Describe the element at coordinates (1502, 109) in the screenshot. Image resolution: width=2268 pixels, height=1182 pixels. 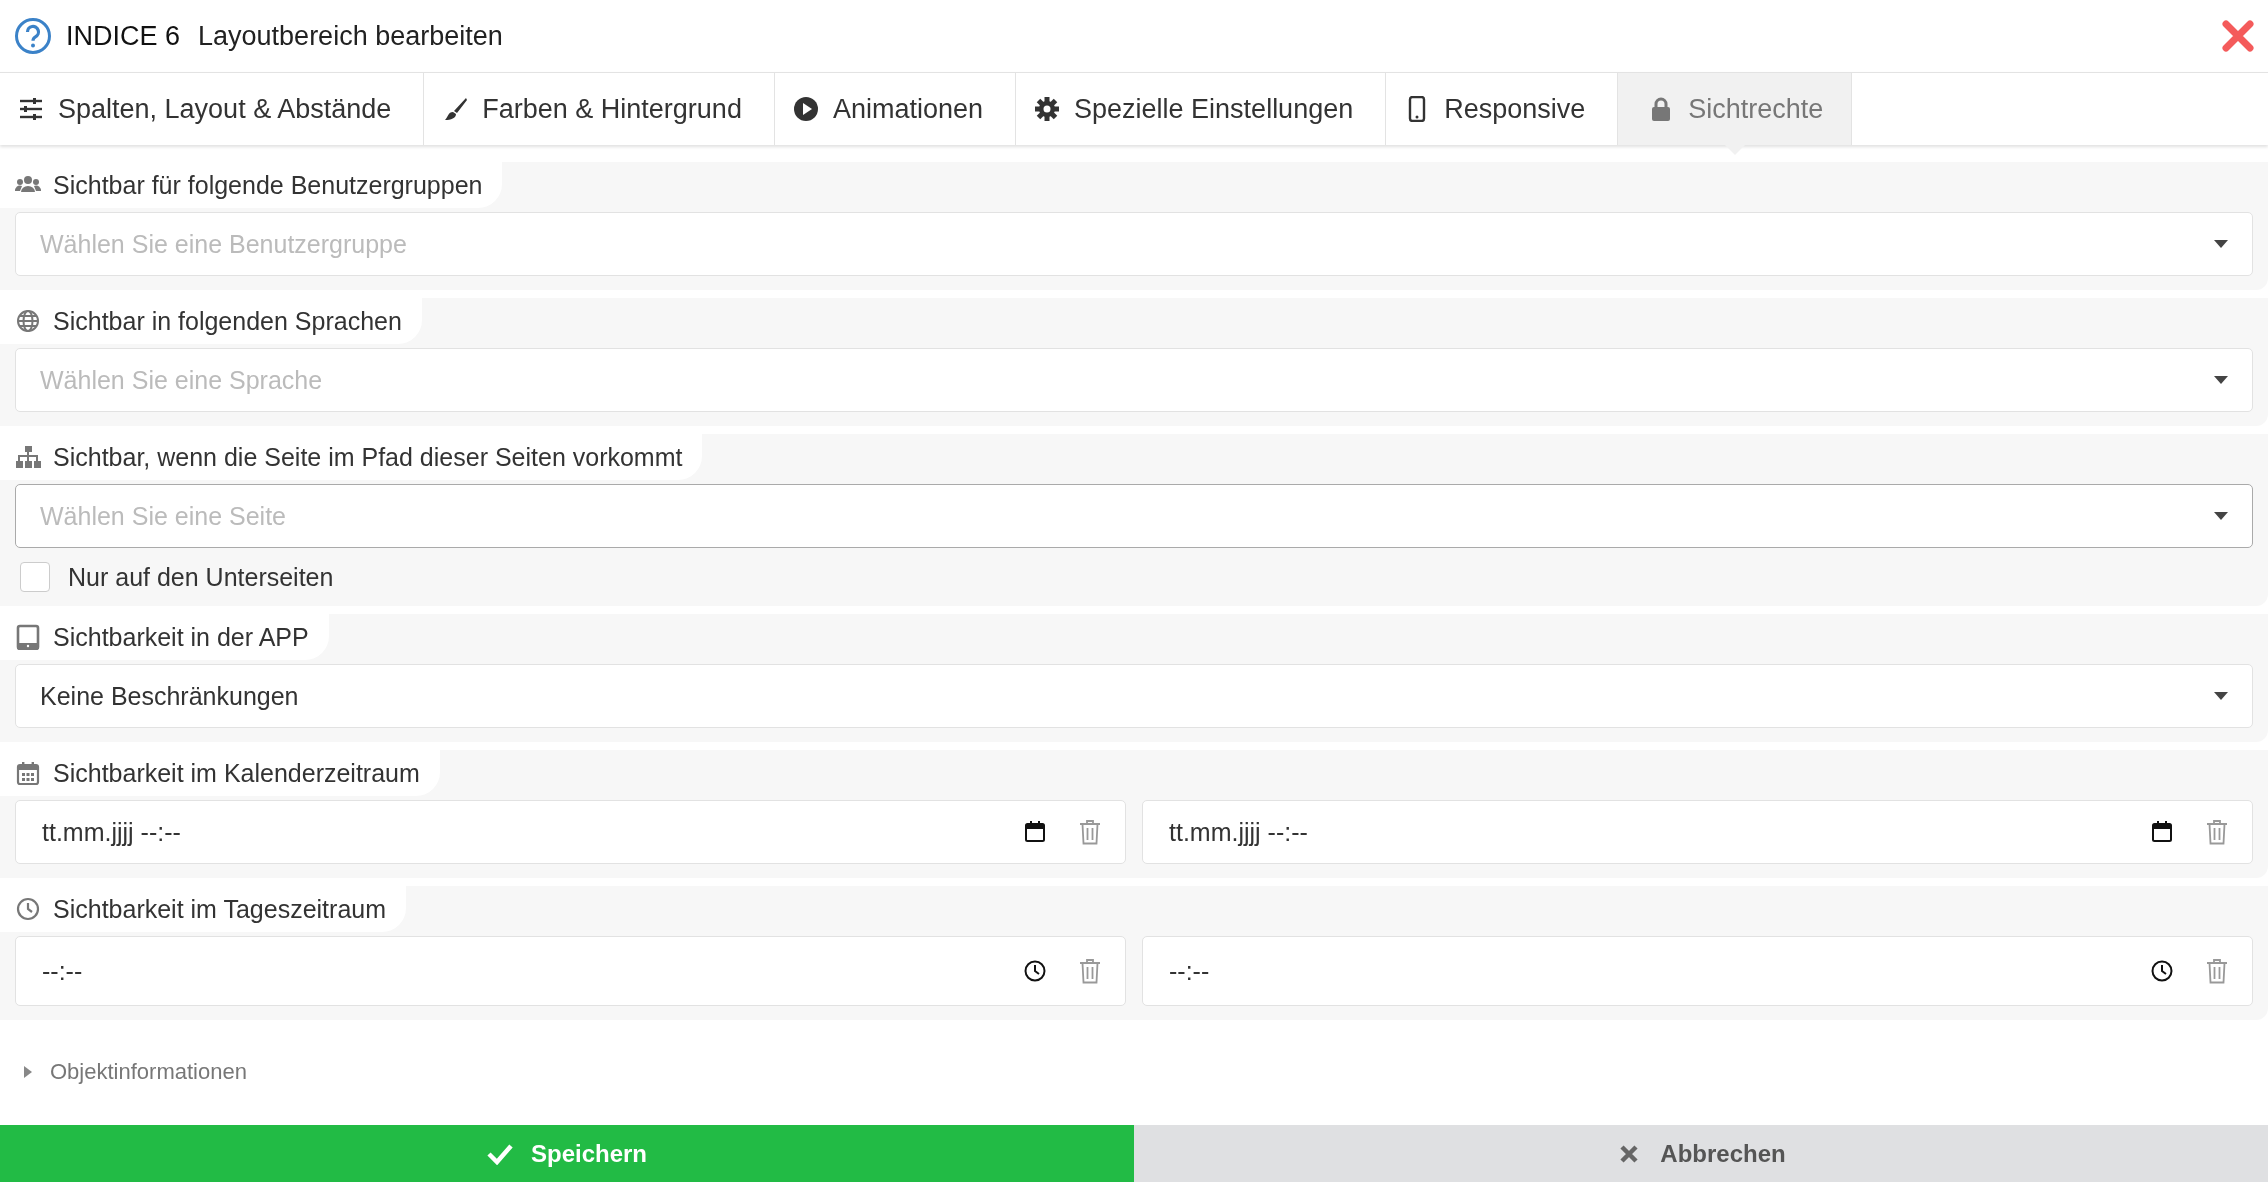
I see `tab: Responsive` at that location.